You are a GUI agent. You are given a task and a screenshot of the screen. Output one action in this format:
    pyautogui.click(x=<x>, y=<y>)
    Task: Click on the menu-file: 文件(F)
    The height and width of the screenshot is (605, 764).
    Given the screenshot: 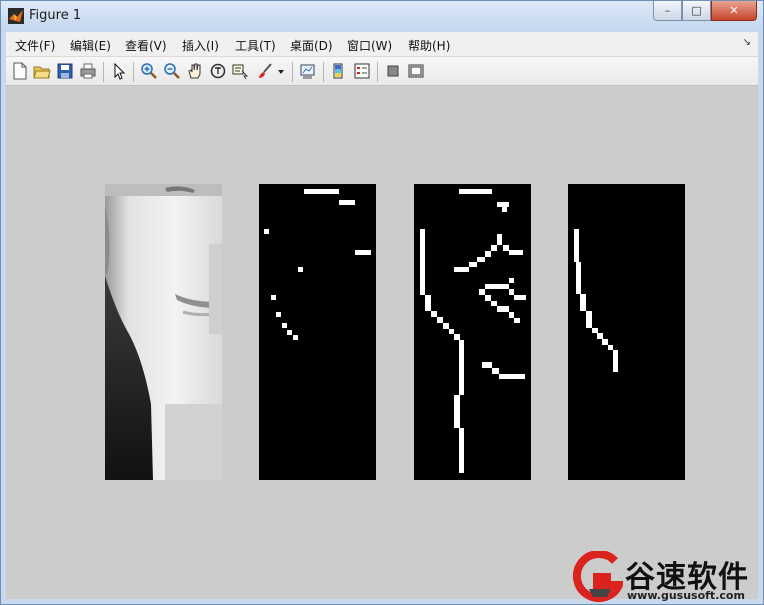 What is the action you would take?
    pyautogui.click(x=35, y=45)
    